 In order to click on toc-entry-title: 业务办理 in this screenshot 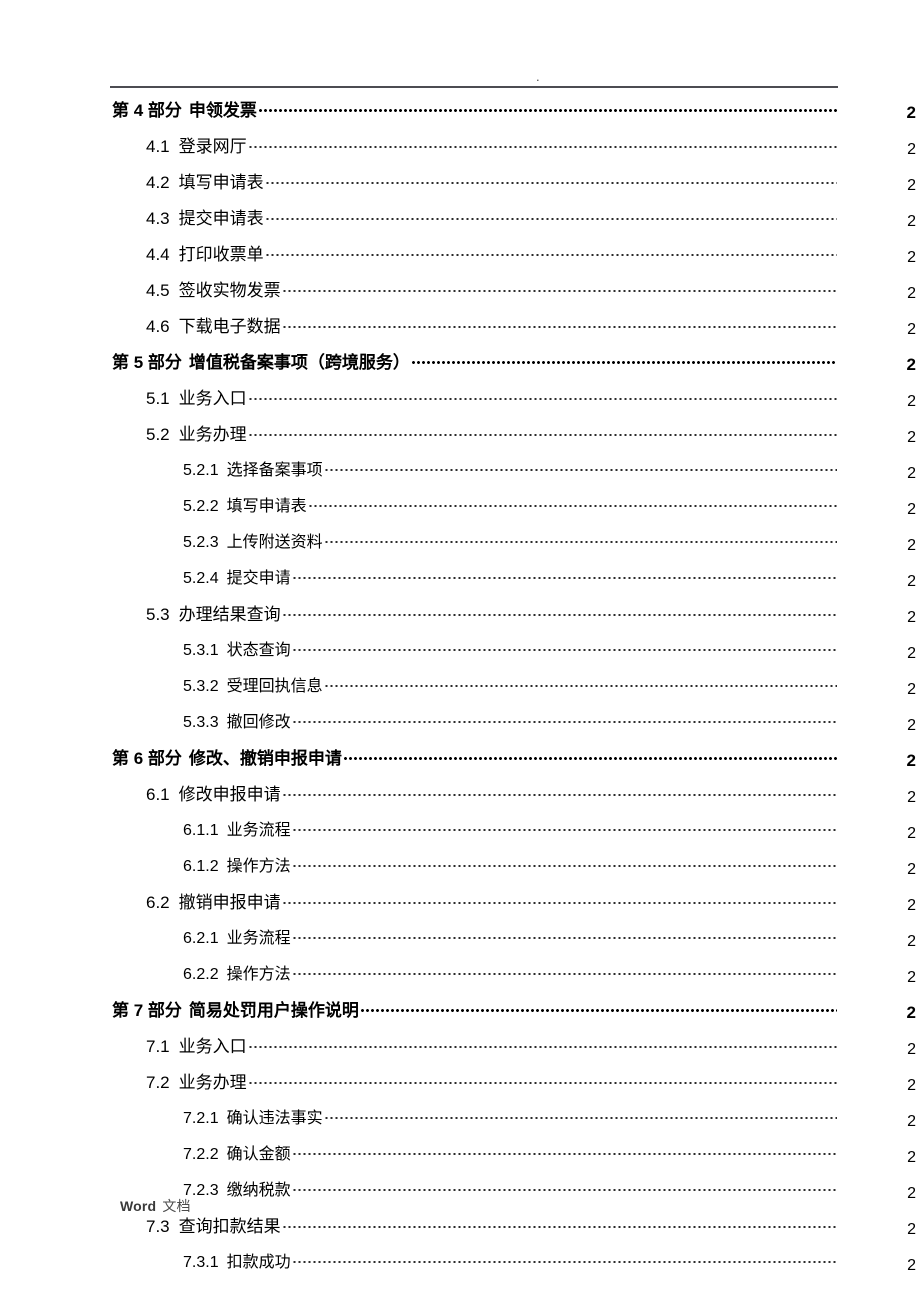, I will do `click(212, 1082)`.